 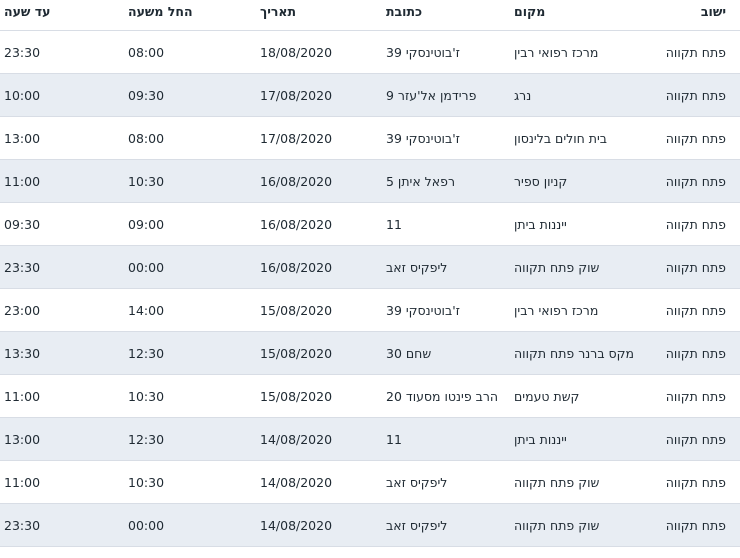 I want to click on cell-date: 18/08/2020, so click(x=319, y=52).